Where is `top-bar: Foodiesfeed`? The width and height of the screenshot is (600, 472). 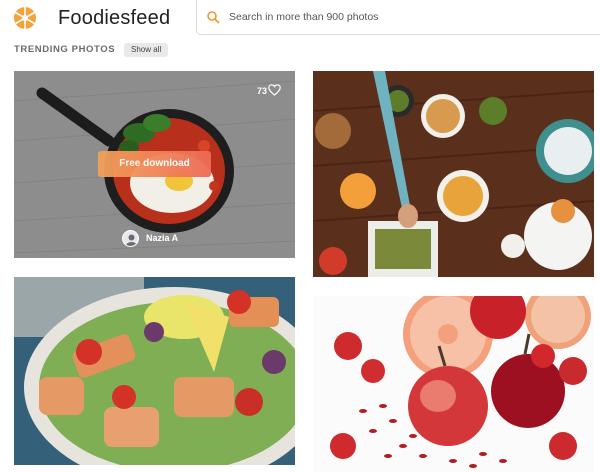 top-bar: Foodiesfeed is located at coordinates (300, 18).